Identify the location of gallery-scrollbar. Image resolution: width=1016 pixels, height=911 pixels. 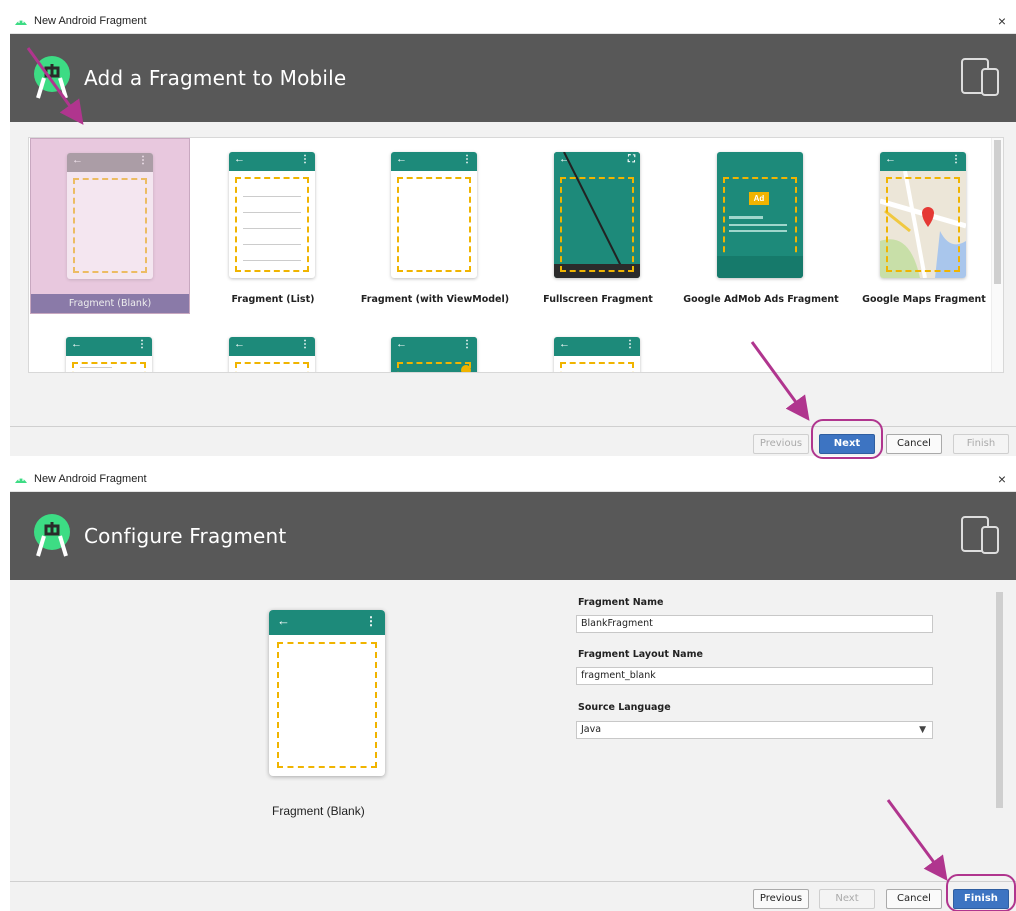
(997, 255).